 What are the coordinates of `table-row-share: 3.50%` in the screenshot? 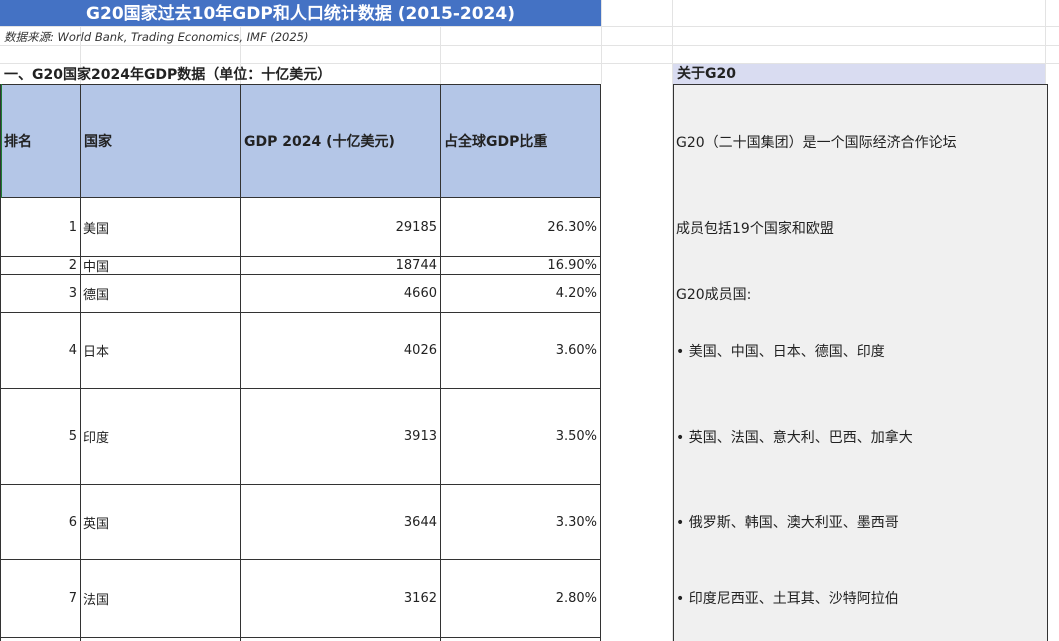 It's located at (520, 436).